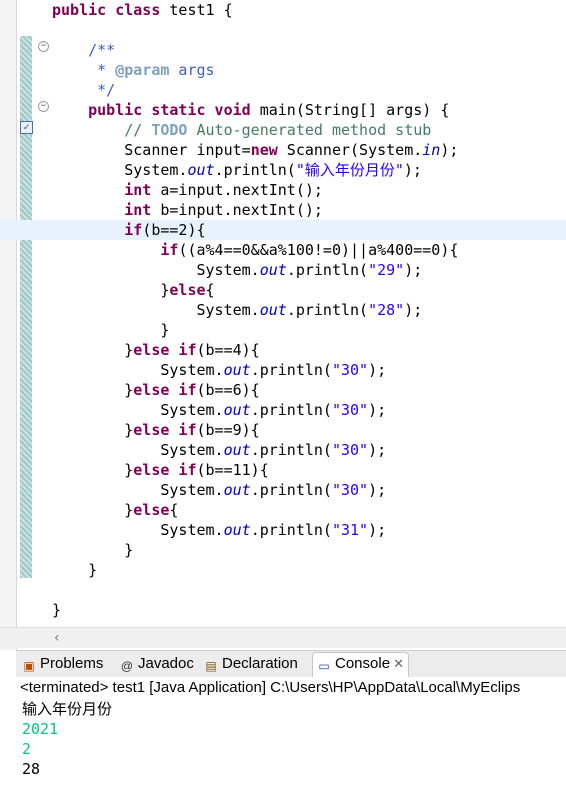 The image size is (566, 785). I want to click on code-token: (b==6){, so click(228, 390).